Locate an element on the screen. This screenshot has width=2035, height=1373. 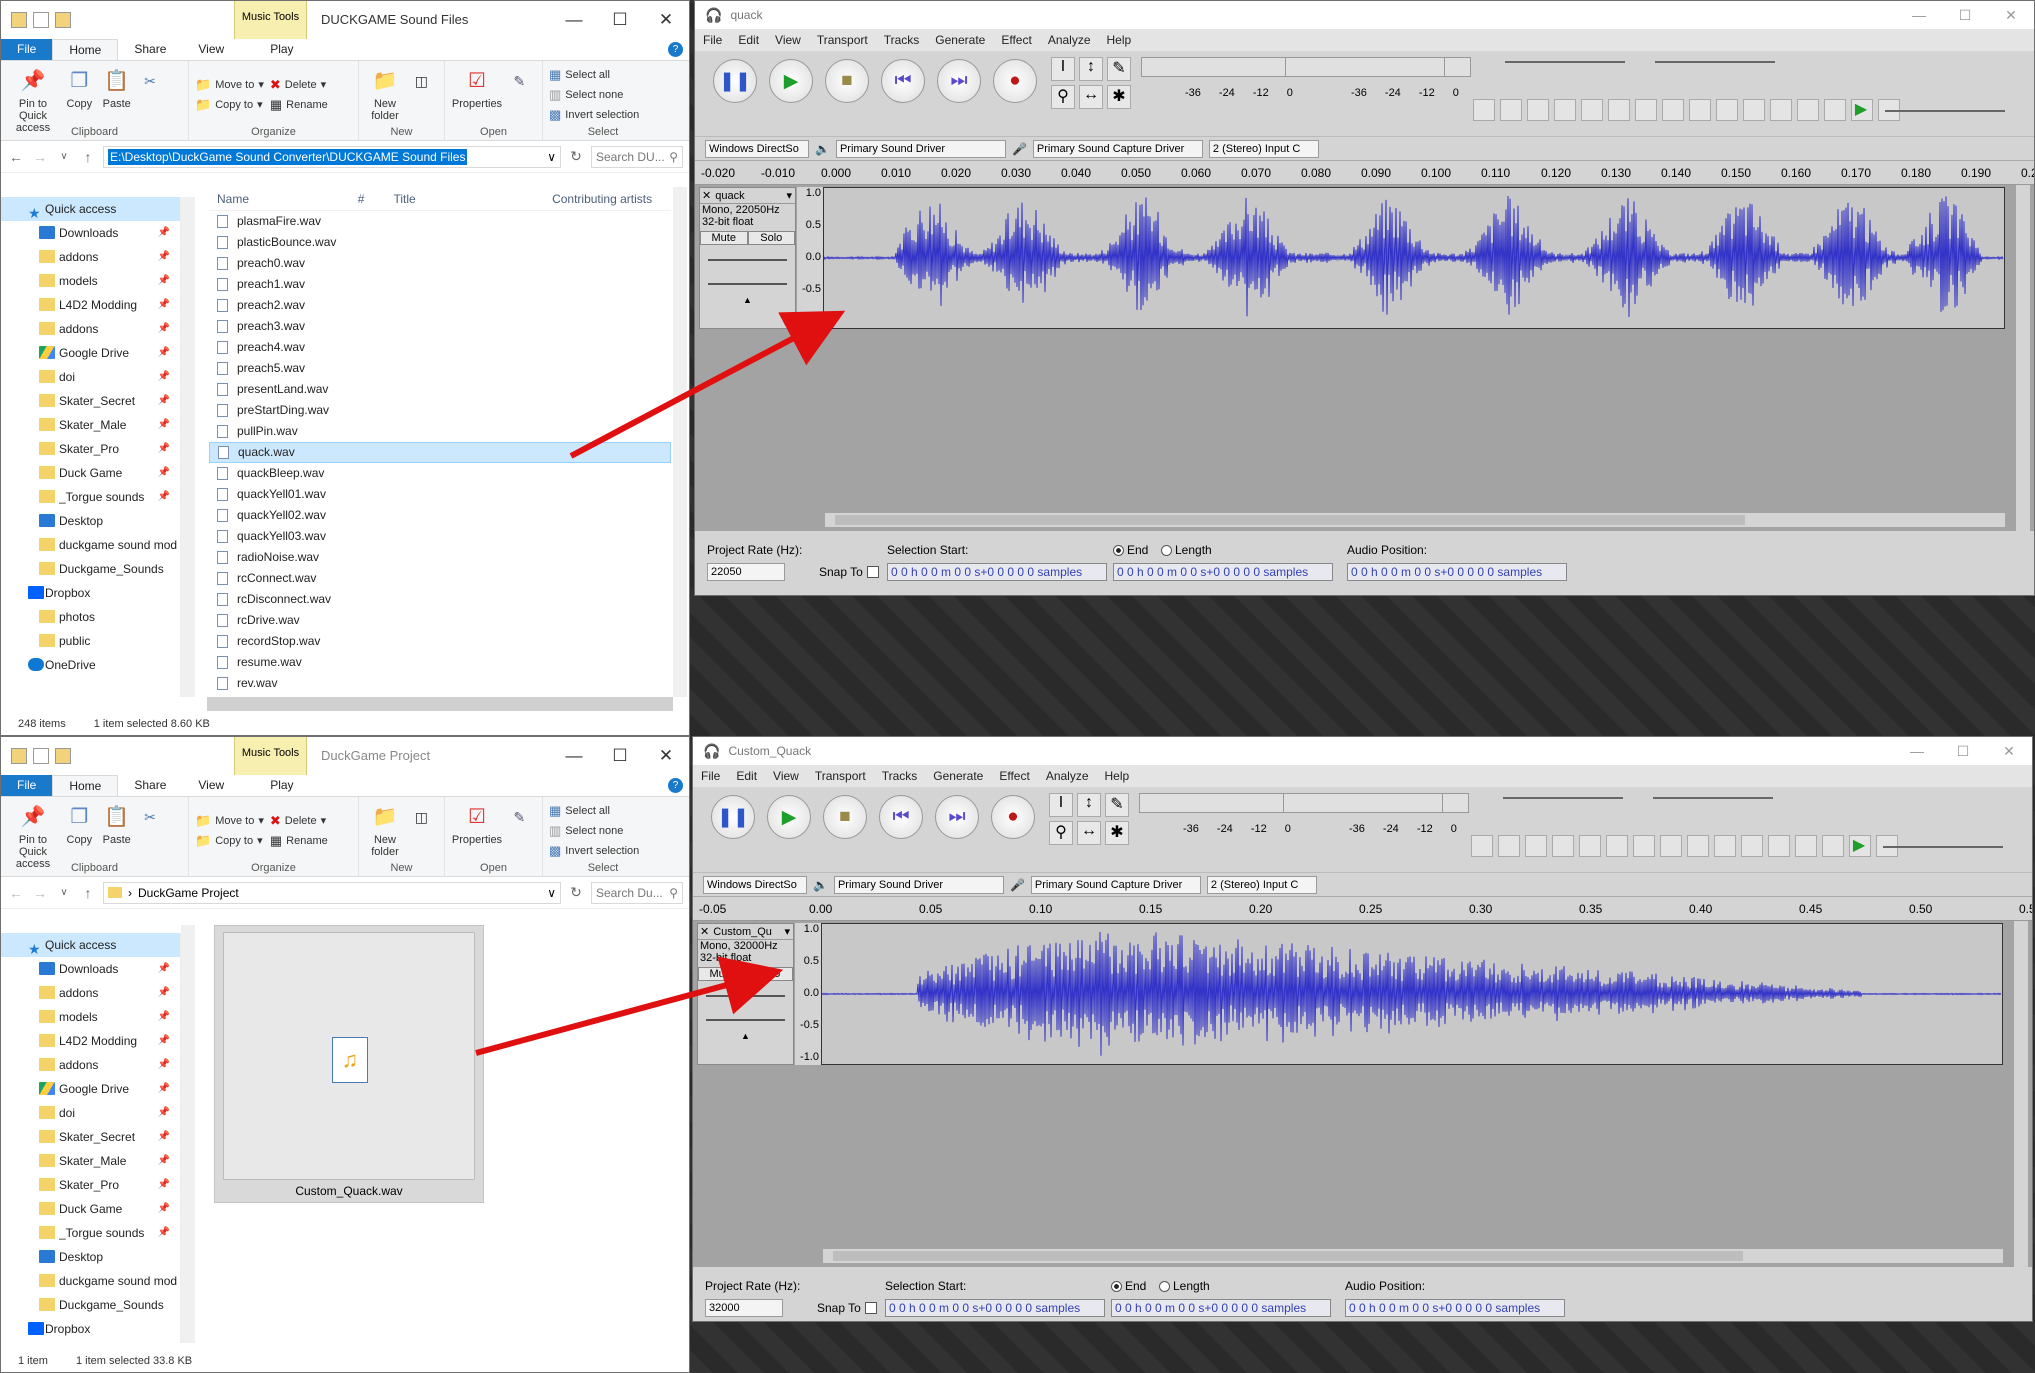
menu-view: View is located at coordinates (788, 40).